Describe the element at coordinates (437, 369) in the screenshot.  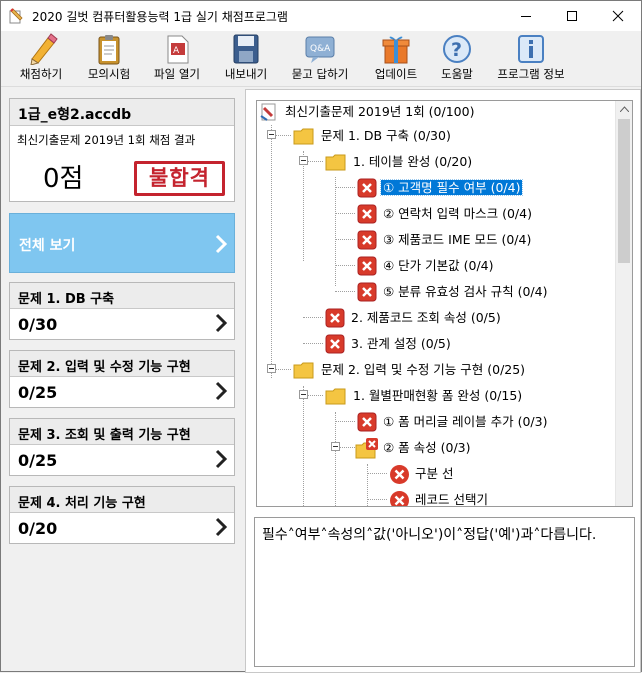
I see `tree-node-q2: 문제 2. 입력 및 수정 기능 구현 (0/25)` at that location.